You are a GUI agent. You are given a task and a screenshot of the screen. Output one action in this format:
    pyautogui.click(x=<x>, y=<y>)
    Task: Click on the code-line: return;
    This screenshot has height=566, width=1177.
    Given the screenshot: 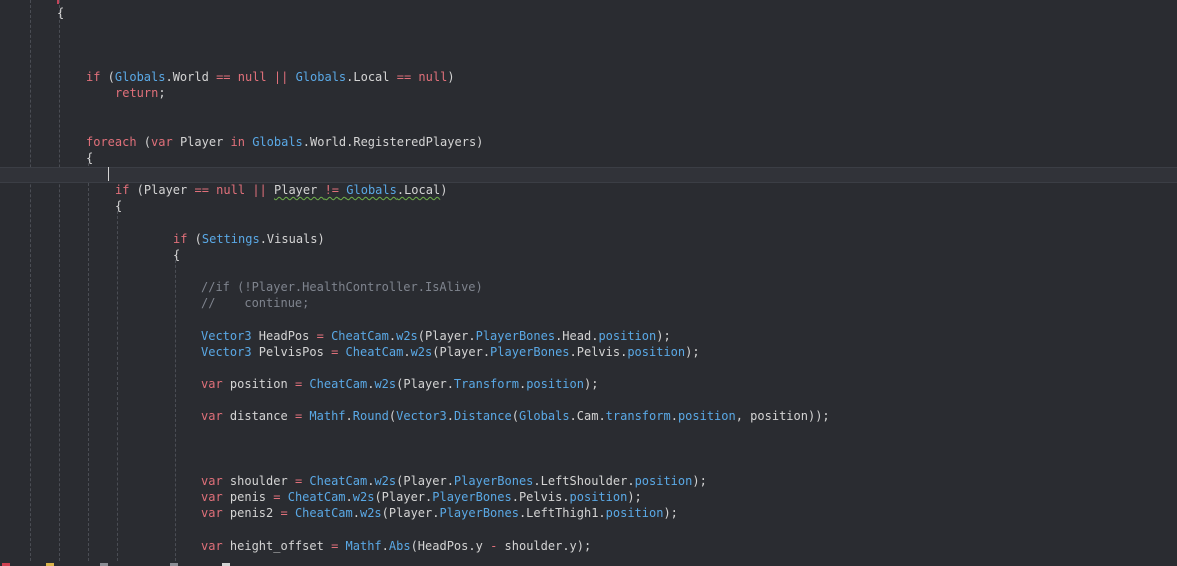 What is the action you would take?
    pyautogui.click(x=140, y=93)
    